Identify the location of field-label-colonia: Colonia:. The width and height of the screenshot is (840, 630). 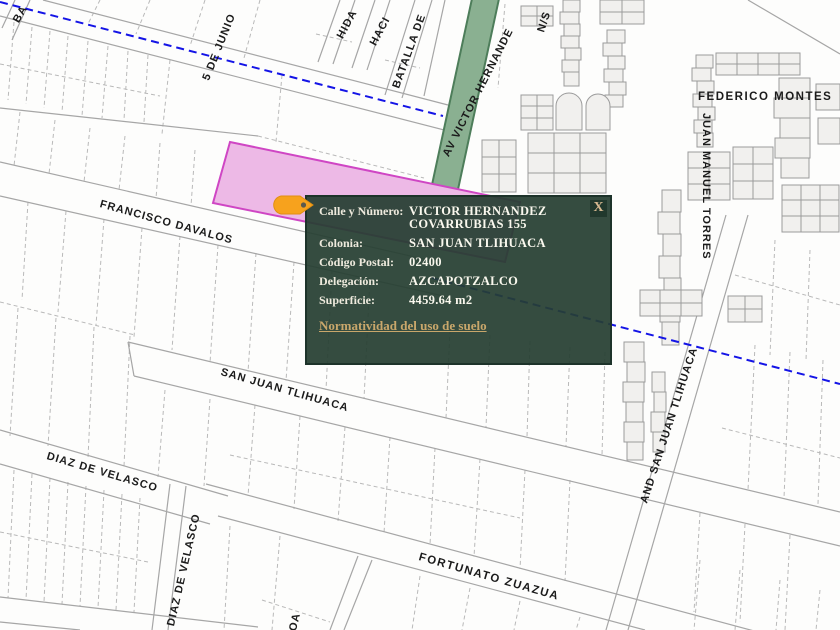
(341, 243).